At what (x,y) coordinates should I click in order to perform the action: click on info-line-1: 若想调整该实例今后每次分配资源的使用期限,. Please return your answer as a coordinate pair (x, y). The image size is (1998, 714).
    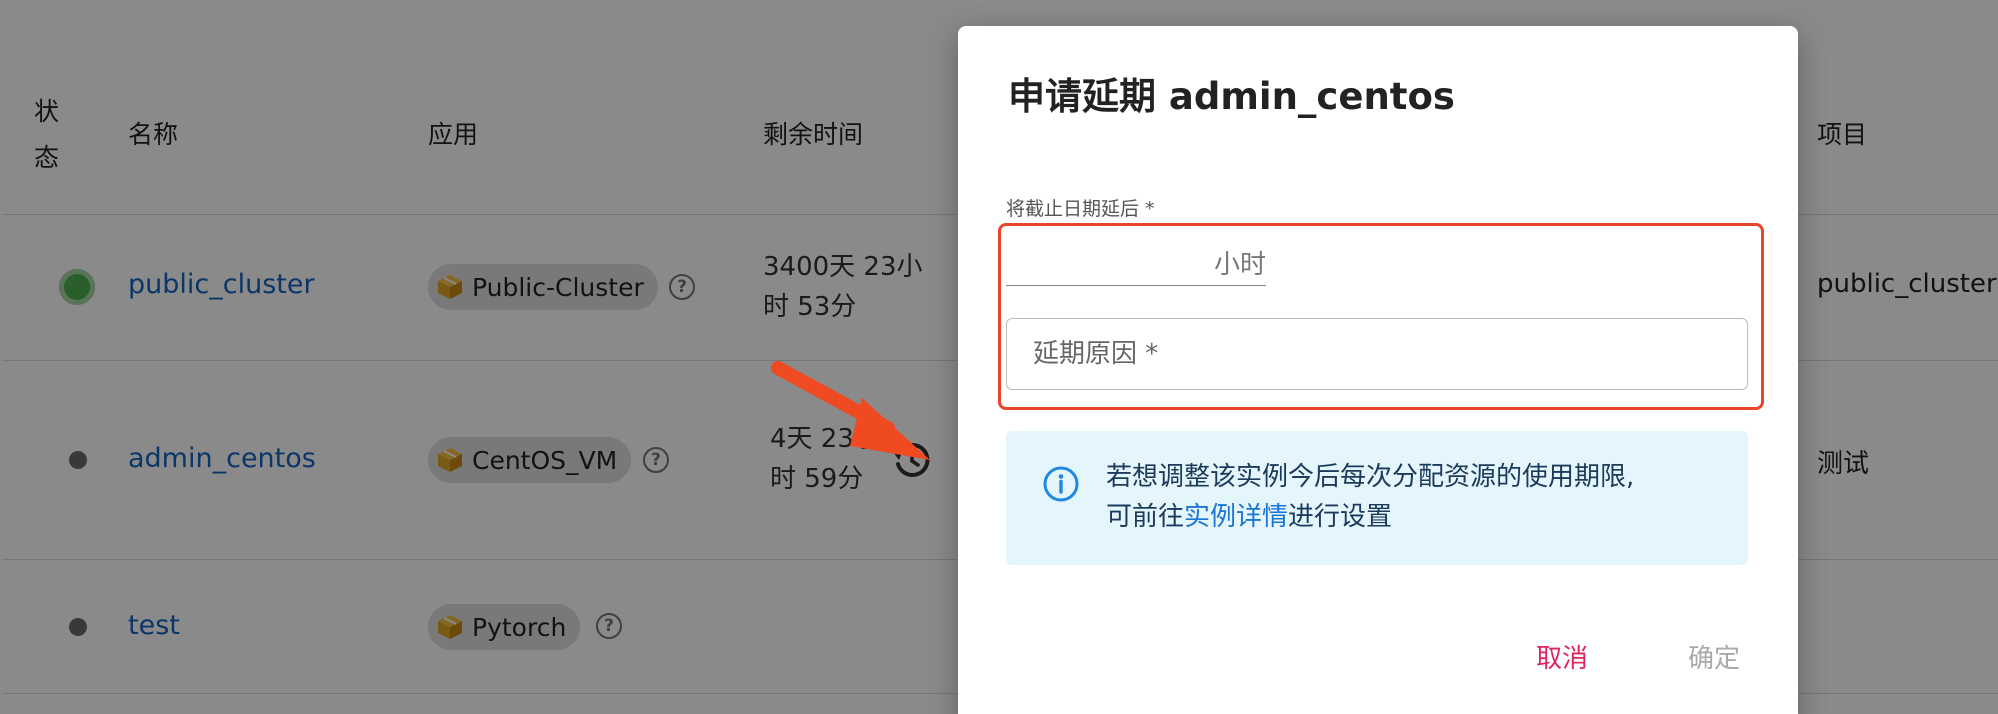
    Looking at the image, I should click on (1370, 477).